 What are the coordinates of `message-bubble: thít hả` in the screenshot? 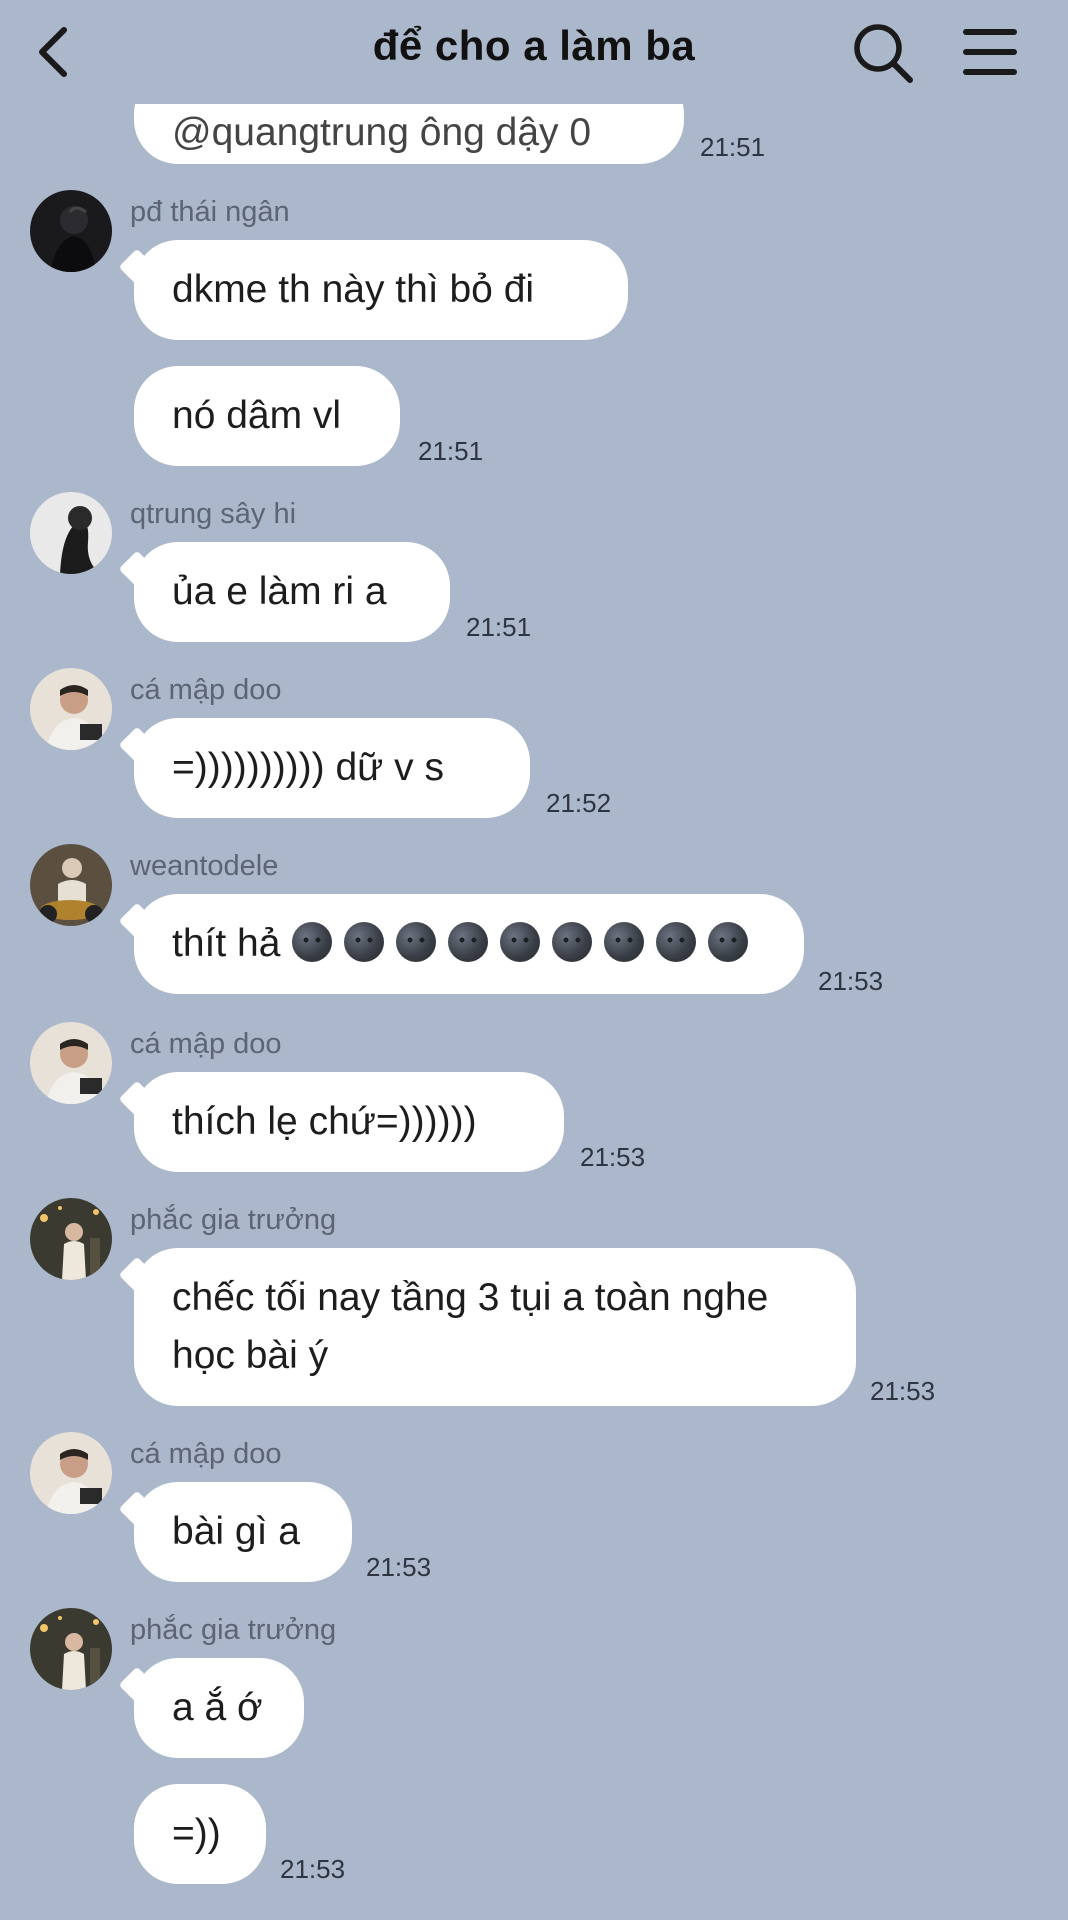 It's located at (469, 944).